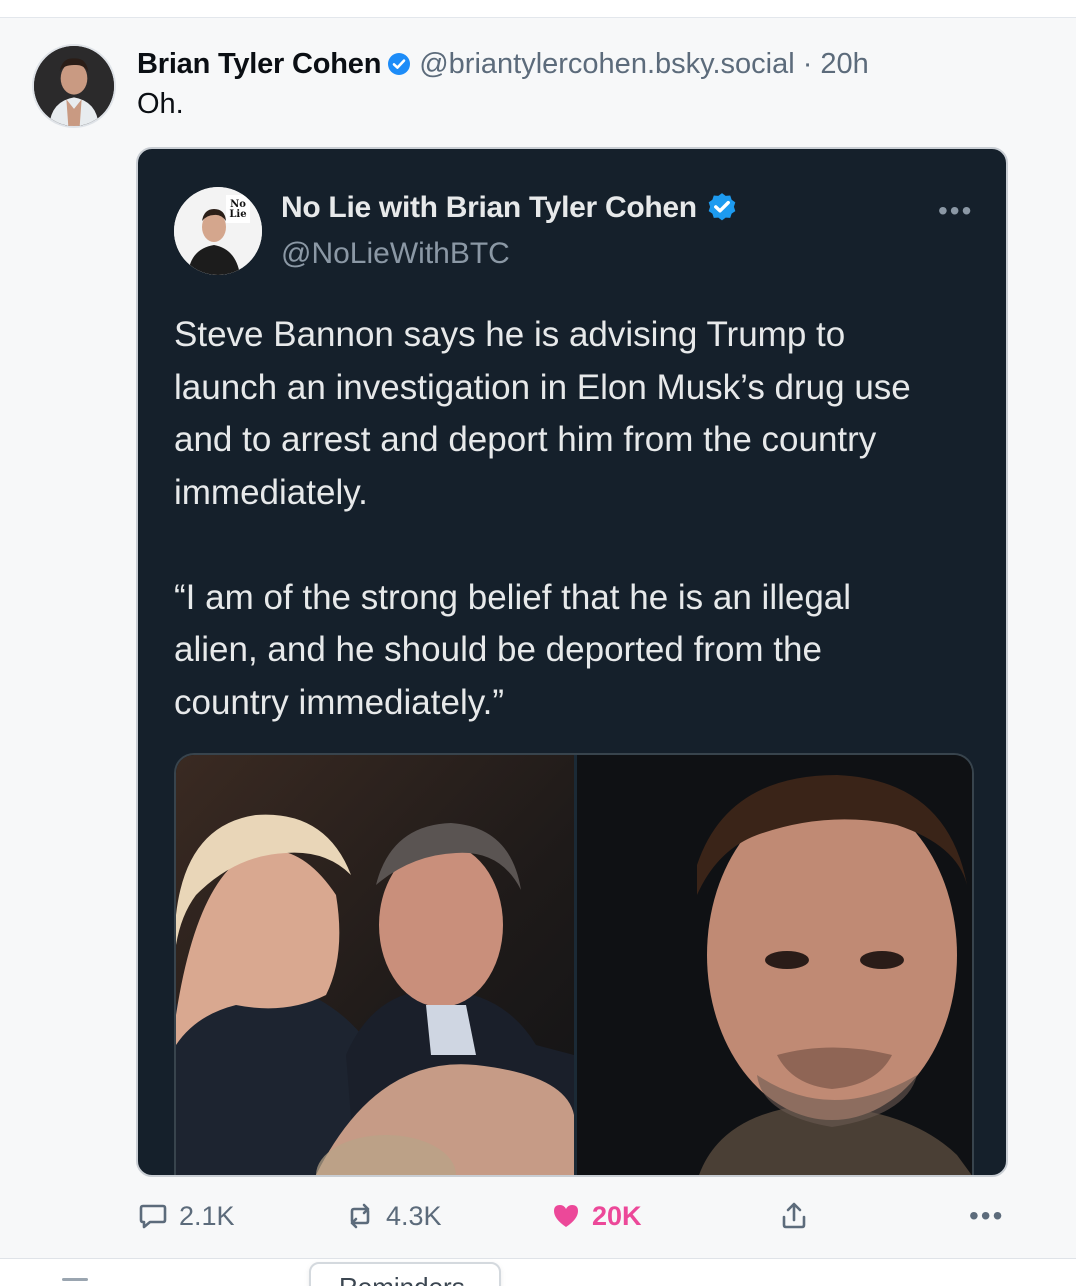  Describe the element at coordinates (774, 965) in the screenshot. I see `photo-man-portrait` at that location.